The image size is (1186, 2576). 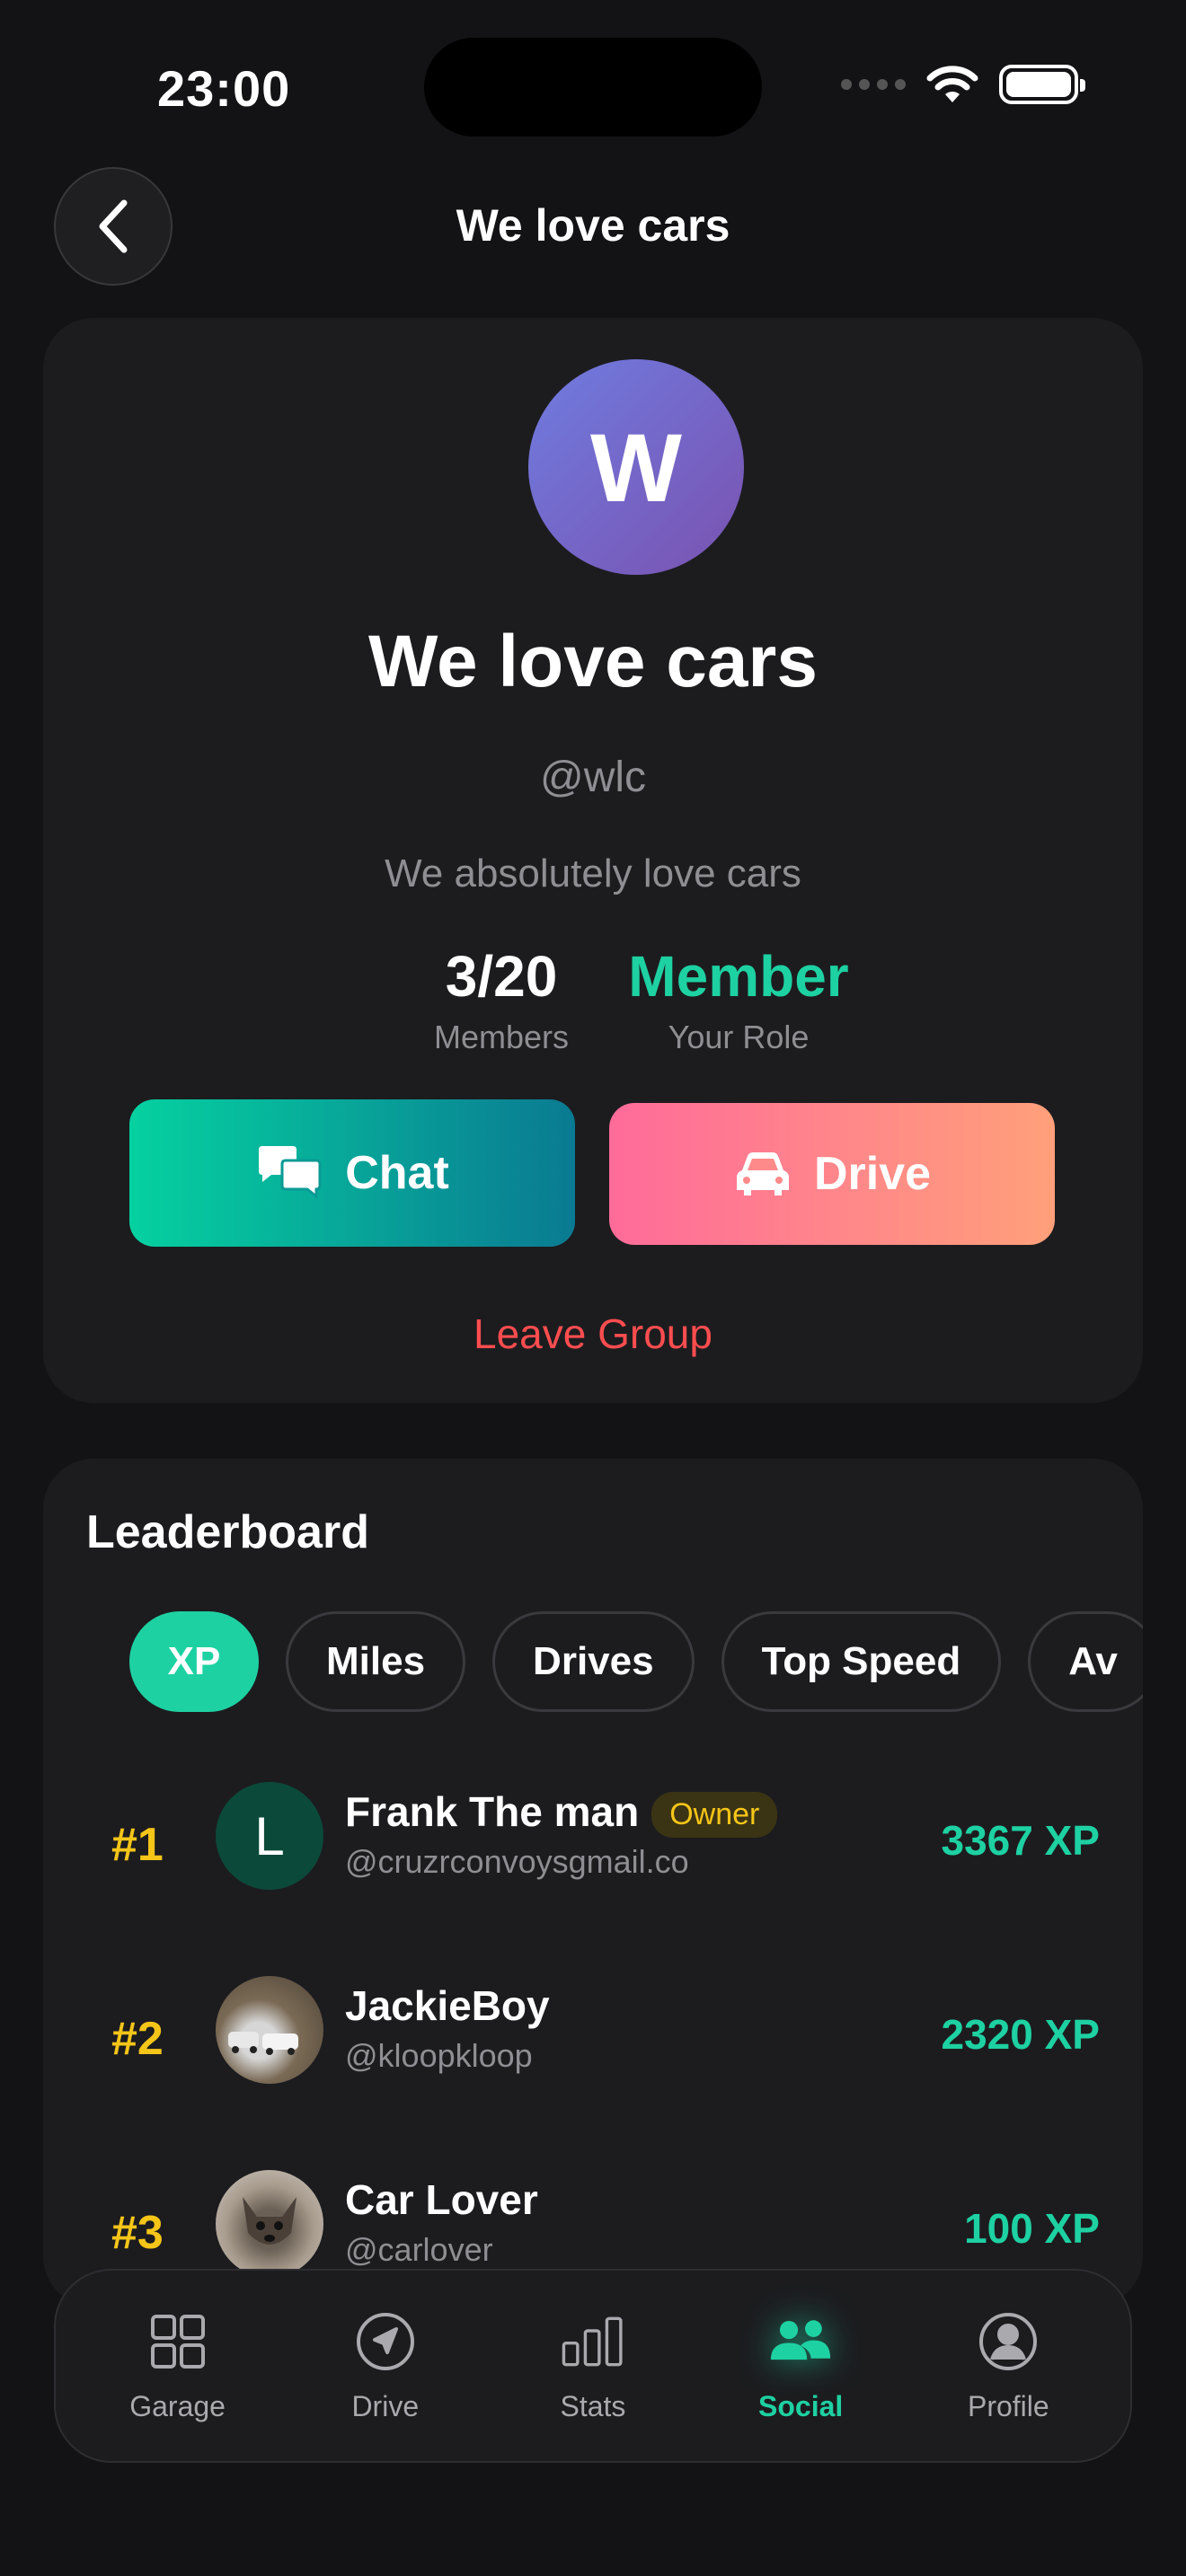 What do you see at coordinates (269, 2221) in the screenshot?
I see `dog-photo-icon` at bounding box center [269, 2221].